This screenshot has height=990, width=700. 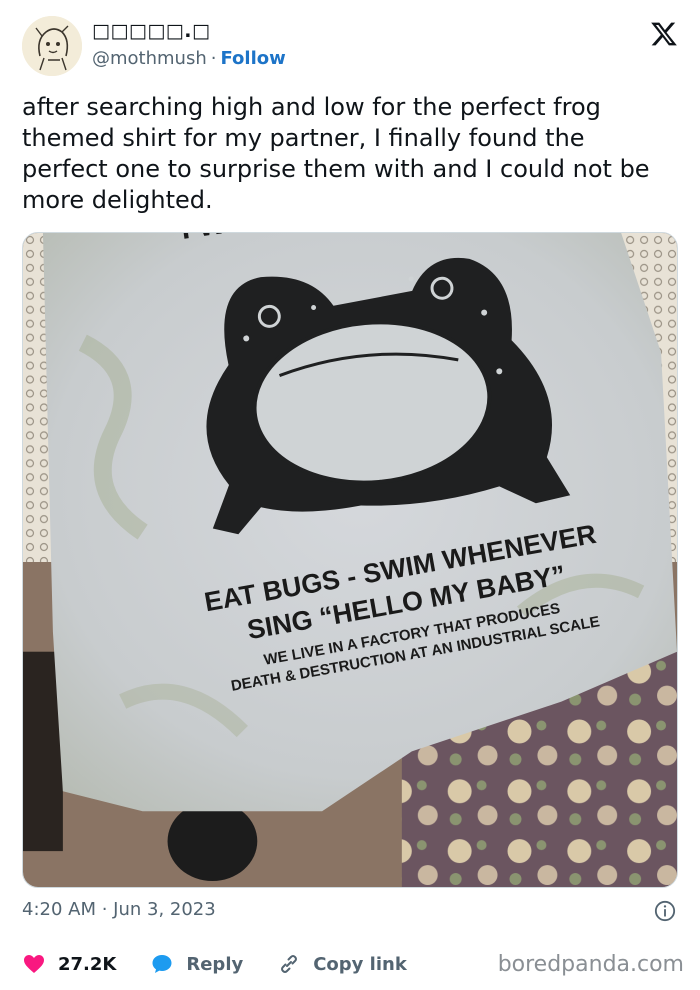 What do you see at coordinates (151, 31) in the screenshot?
I see `display-name: □□□□□.□` at bounding box center [151, 31].